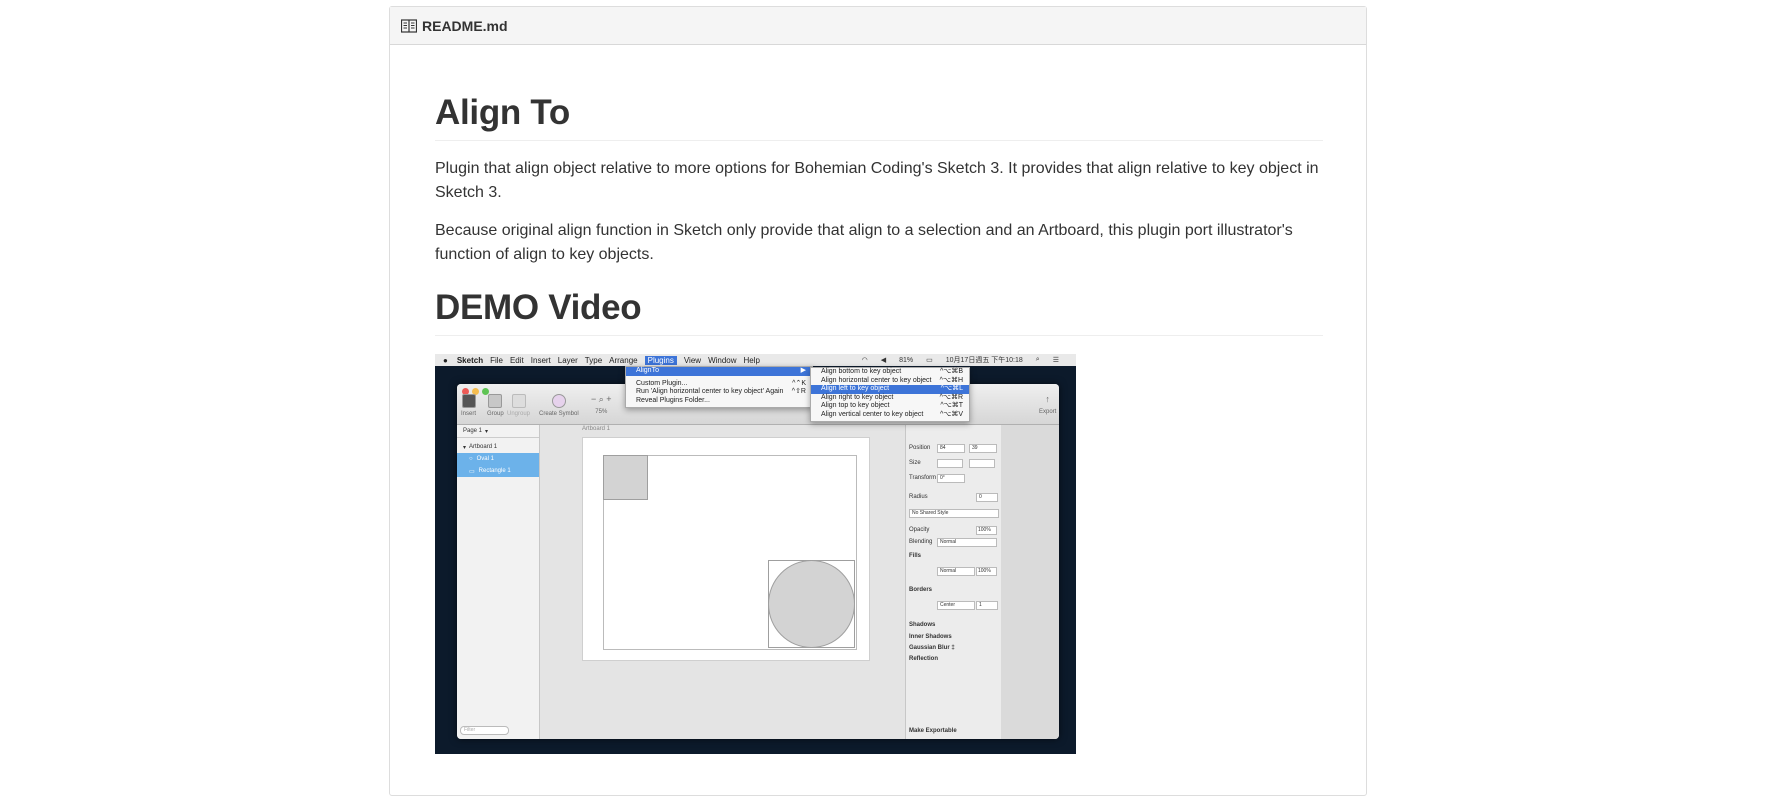  What do you see at coordinates (920, 448) in the screenshot?
I see `position-label: Position` at bounding box center [920, 448].